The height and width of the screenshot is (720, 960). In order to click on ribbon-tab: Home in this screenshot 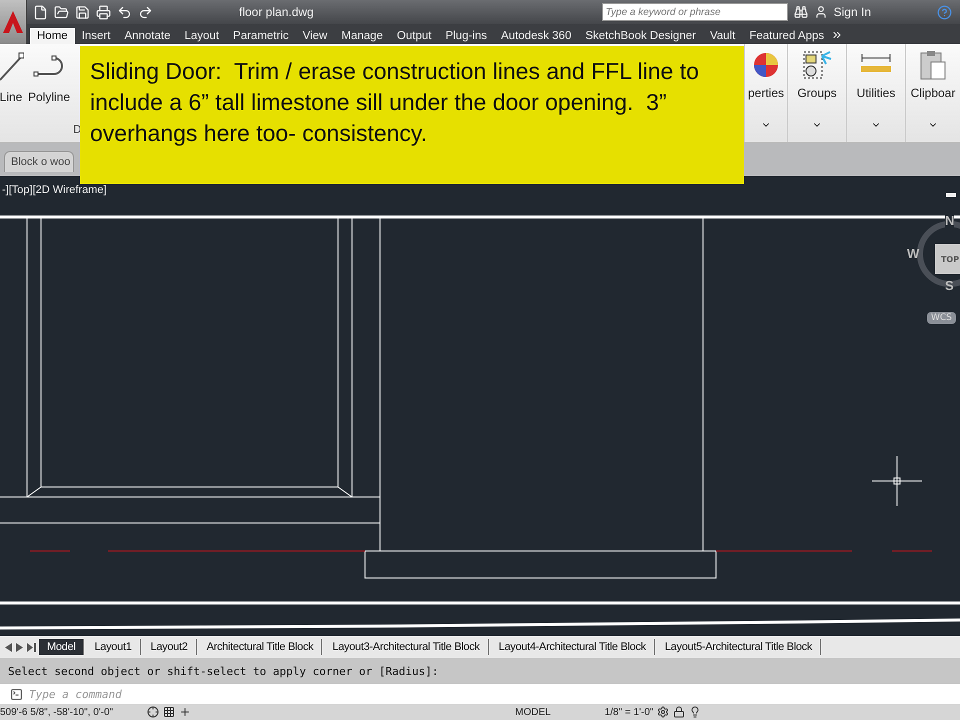, I will do `click(52, 36)`.